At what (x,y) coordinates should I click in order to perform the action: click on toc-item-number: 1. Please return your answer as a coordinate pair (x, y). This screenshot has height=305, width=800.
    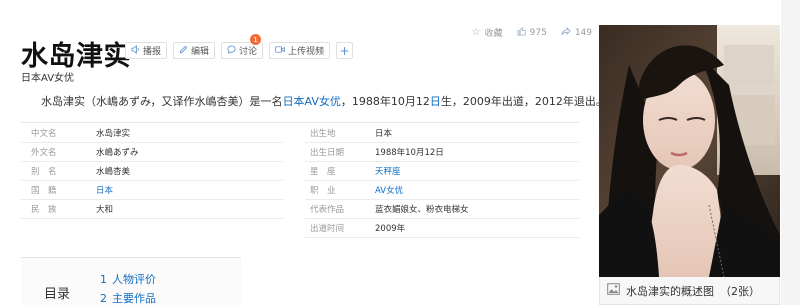
    Looking at the image, I should click on (103, 279).